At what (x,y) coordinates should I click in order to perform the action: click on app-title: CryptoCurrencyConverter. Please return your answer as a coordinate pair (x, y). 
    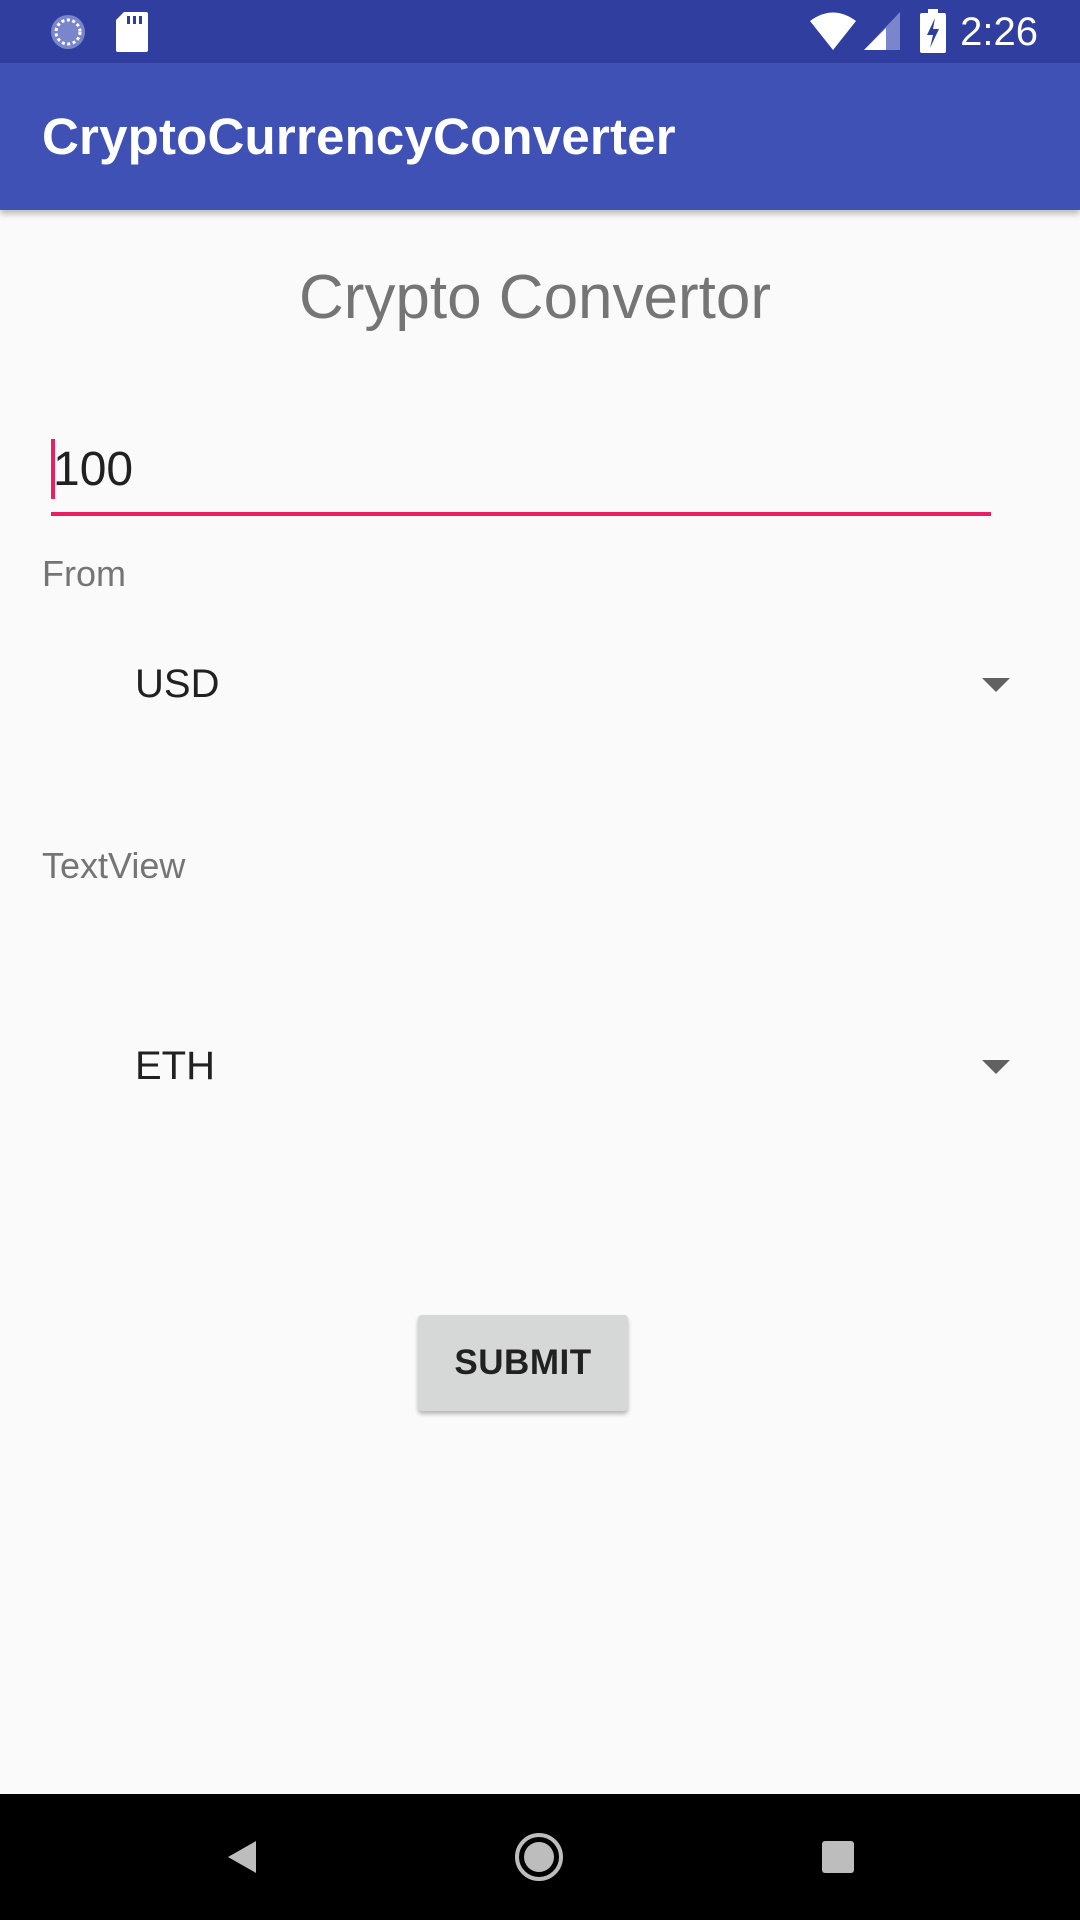
    Looking at the image, I should click on (359, 136).